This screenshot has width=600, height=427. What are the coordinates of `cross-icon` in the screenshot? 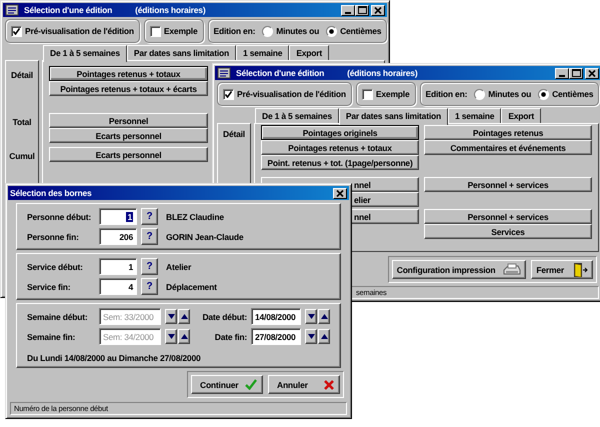 It's located at (329, 385).